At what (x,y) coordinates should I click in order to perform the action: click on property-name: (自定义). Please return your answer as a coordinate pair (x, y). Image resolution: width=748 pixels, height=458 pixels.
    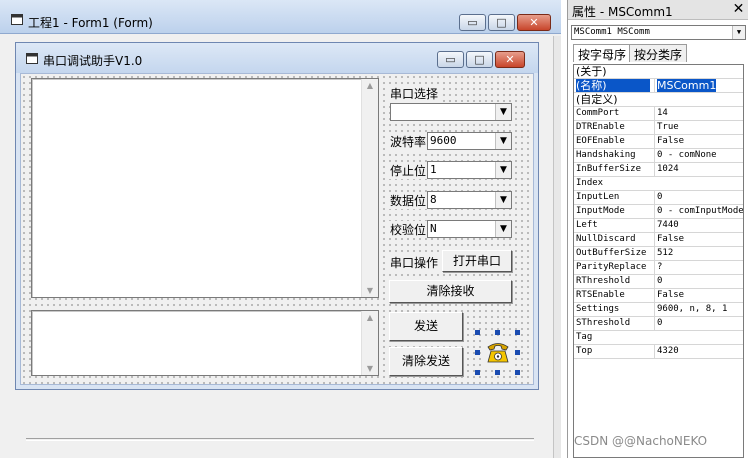
    Looking at the image, I should click on (597, 99).